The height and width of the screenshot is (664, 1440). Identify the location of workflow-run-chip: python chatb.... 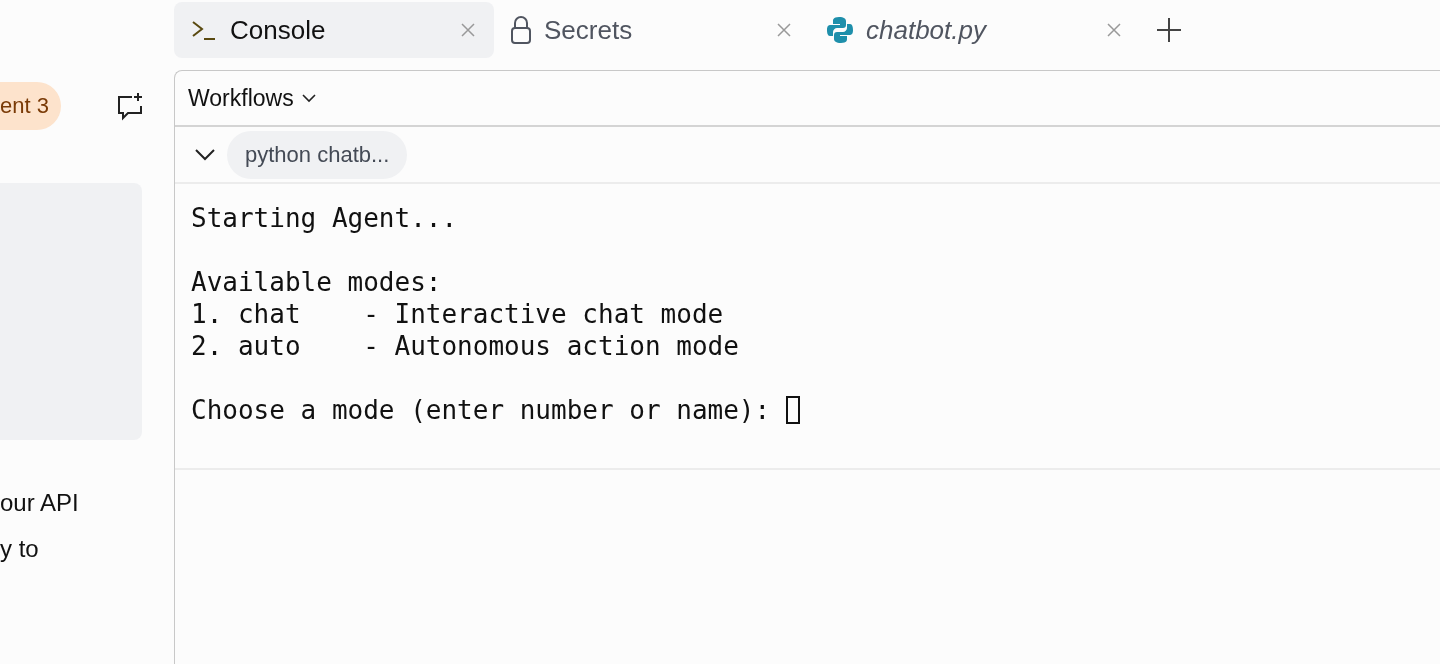
(317, 154).